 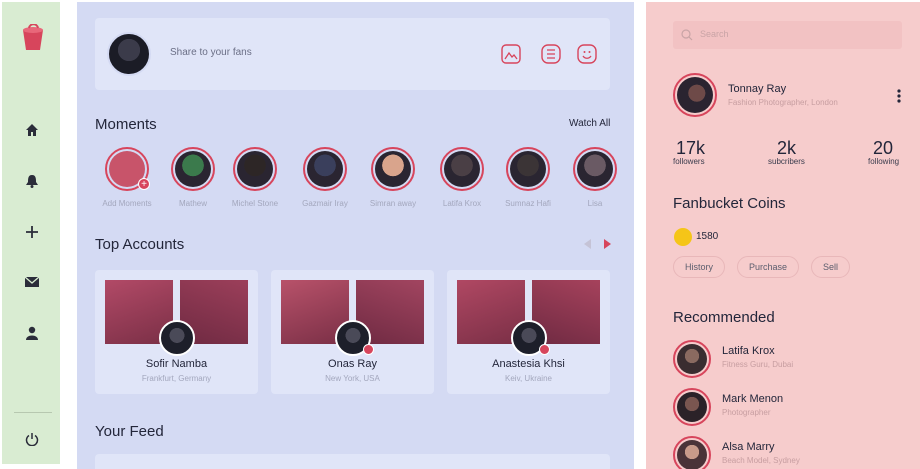 What do you see at coordinates (352, 461) in the screenshot?
I see `feed-card` at bounding box center [352, 461].